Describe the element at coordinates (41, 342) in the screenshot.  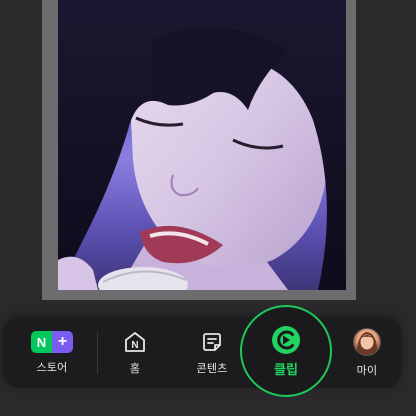
I see `store-badge-n: N` at that location.